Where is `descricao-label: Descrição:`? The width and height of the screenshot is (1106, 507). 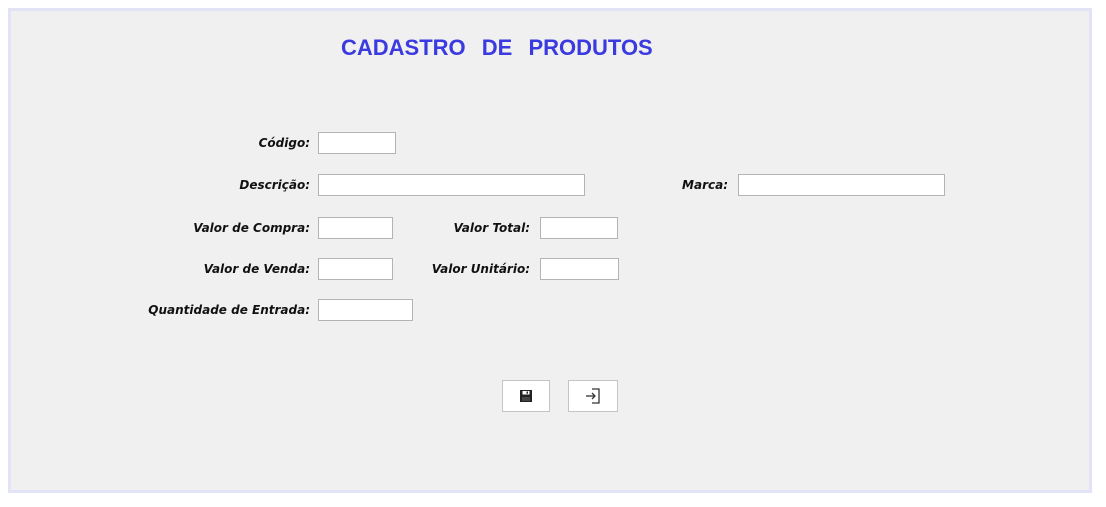 descricao-label: Descrição: is located at coordinates (274, 185).